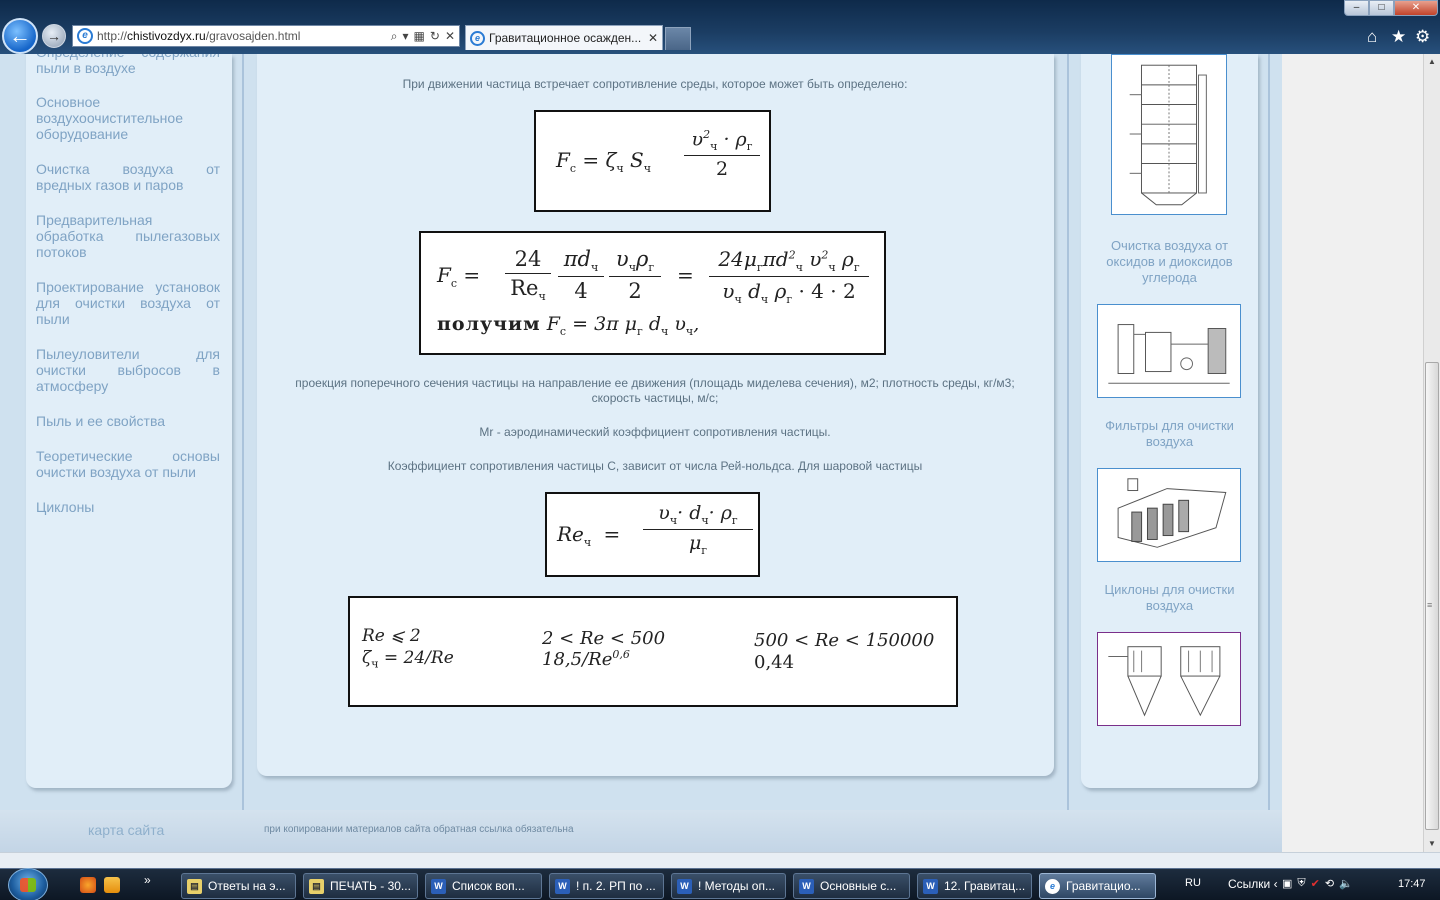 The width and height of the screenshot is (1440, 900). I want to click on url-prefix: http://, so click(112, 36).